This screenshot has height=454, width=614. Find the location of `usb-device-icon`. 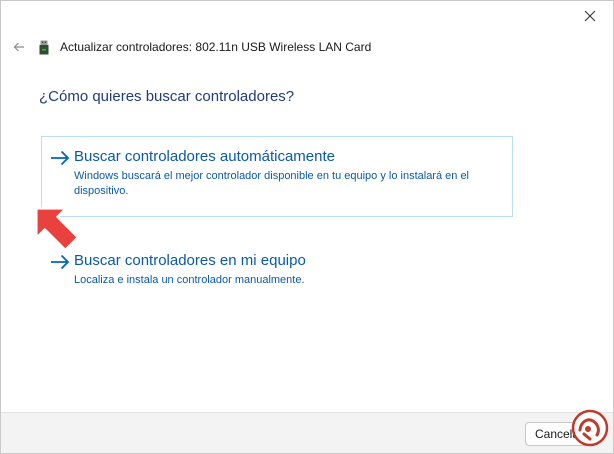

usb-device-icon is located at coordinates (44, 47).